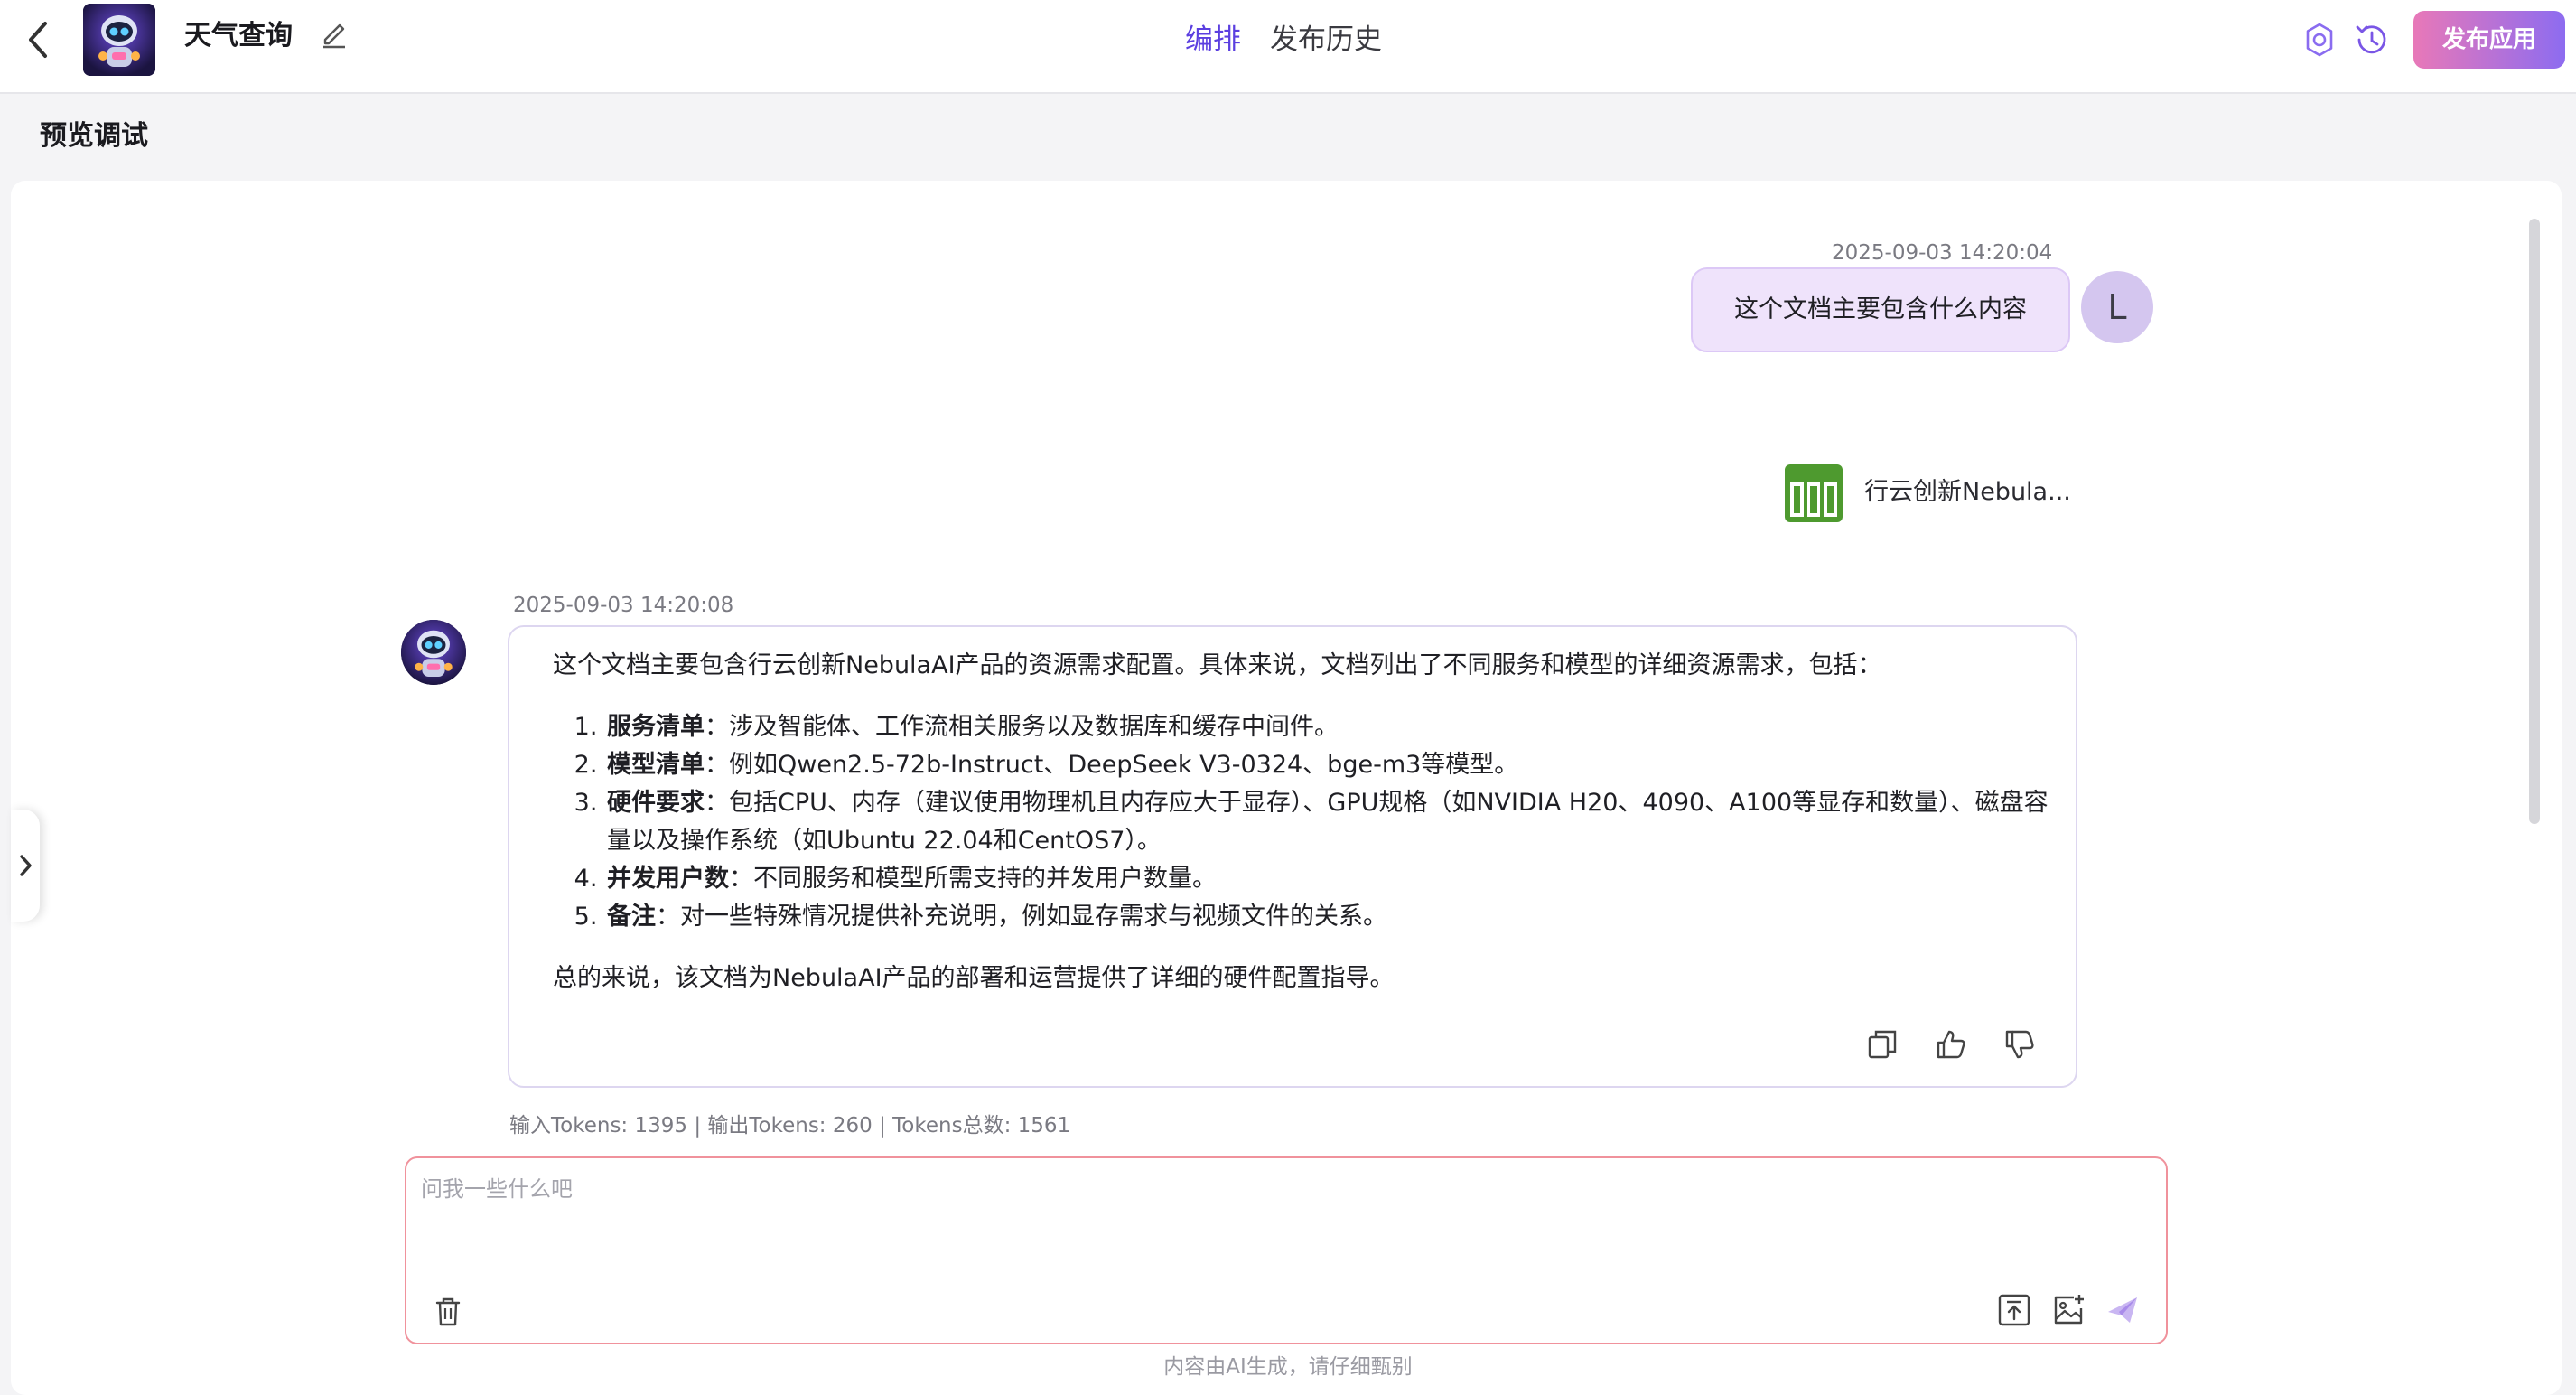  Describe the element at coordinates (448, 1312) in the screenshot. I see `trash-icon` at that location.